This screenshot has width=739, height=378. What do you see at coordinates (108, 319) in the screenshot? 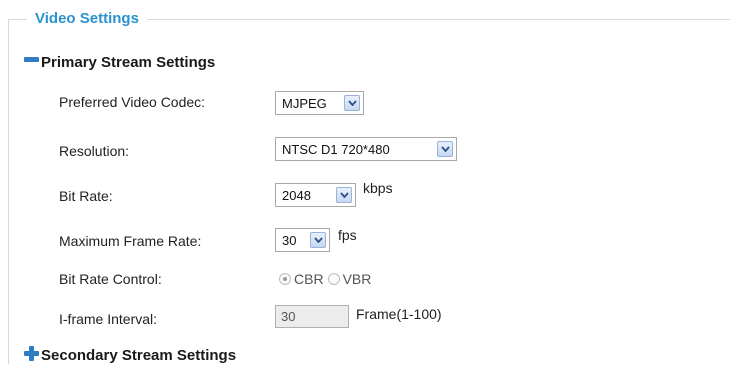
I see `iframe-label: I-frame Interval:` at bounding box center [108, 319].